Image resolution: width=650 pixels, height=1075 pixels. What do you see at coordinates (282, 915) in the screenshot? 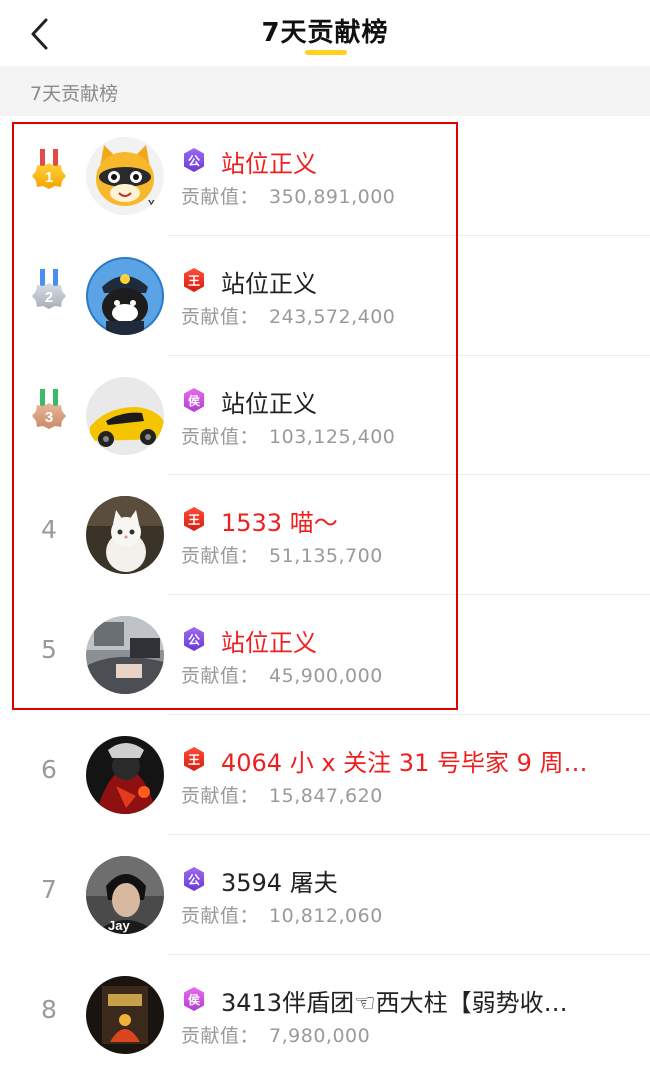
I see `contribution-value: 贡献值： 10,812,060` at bounding box center [282, 915].